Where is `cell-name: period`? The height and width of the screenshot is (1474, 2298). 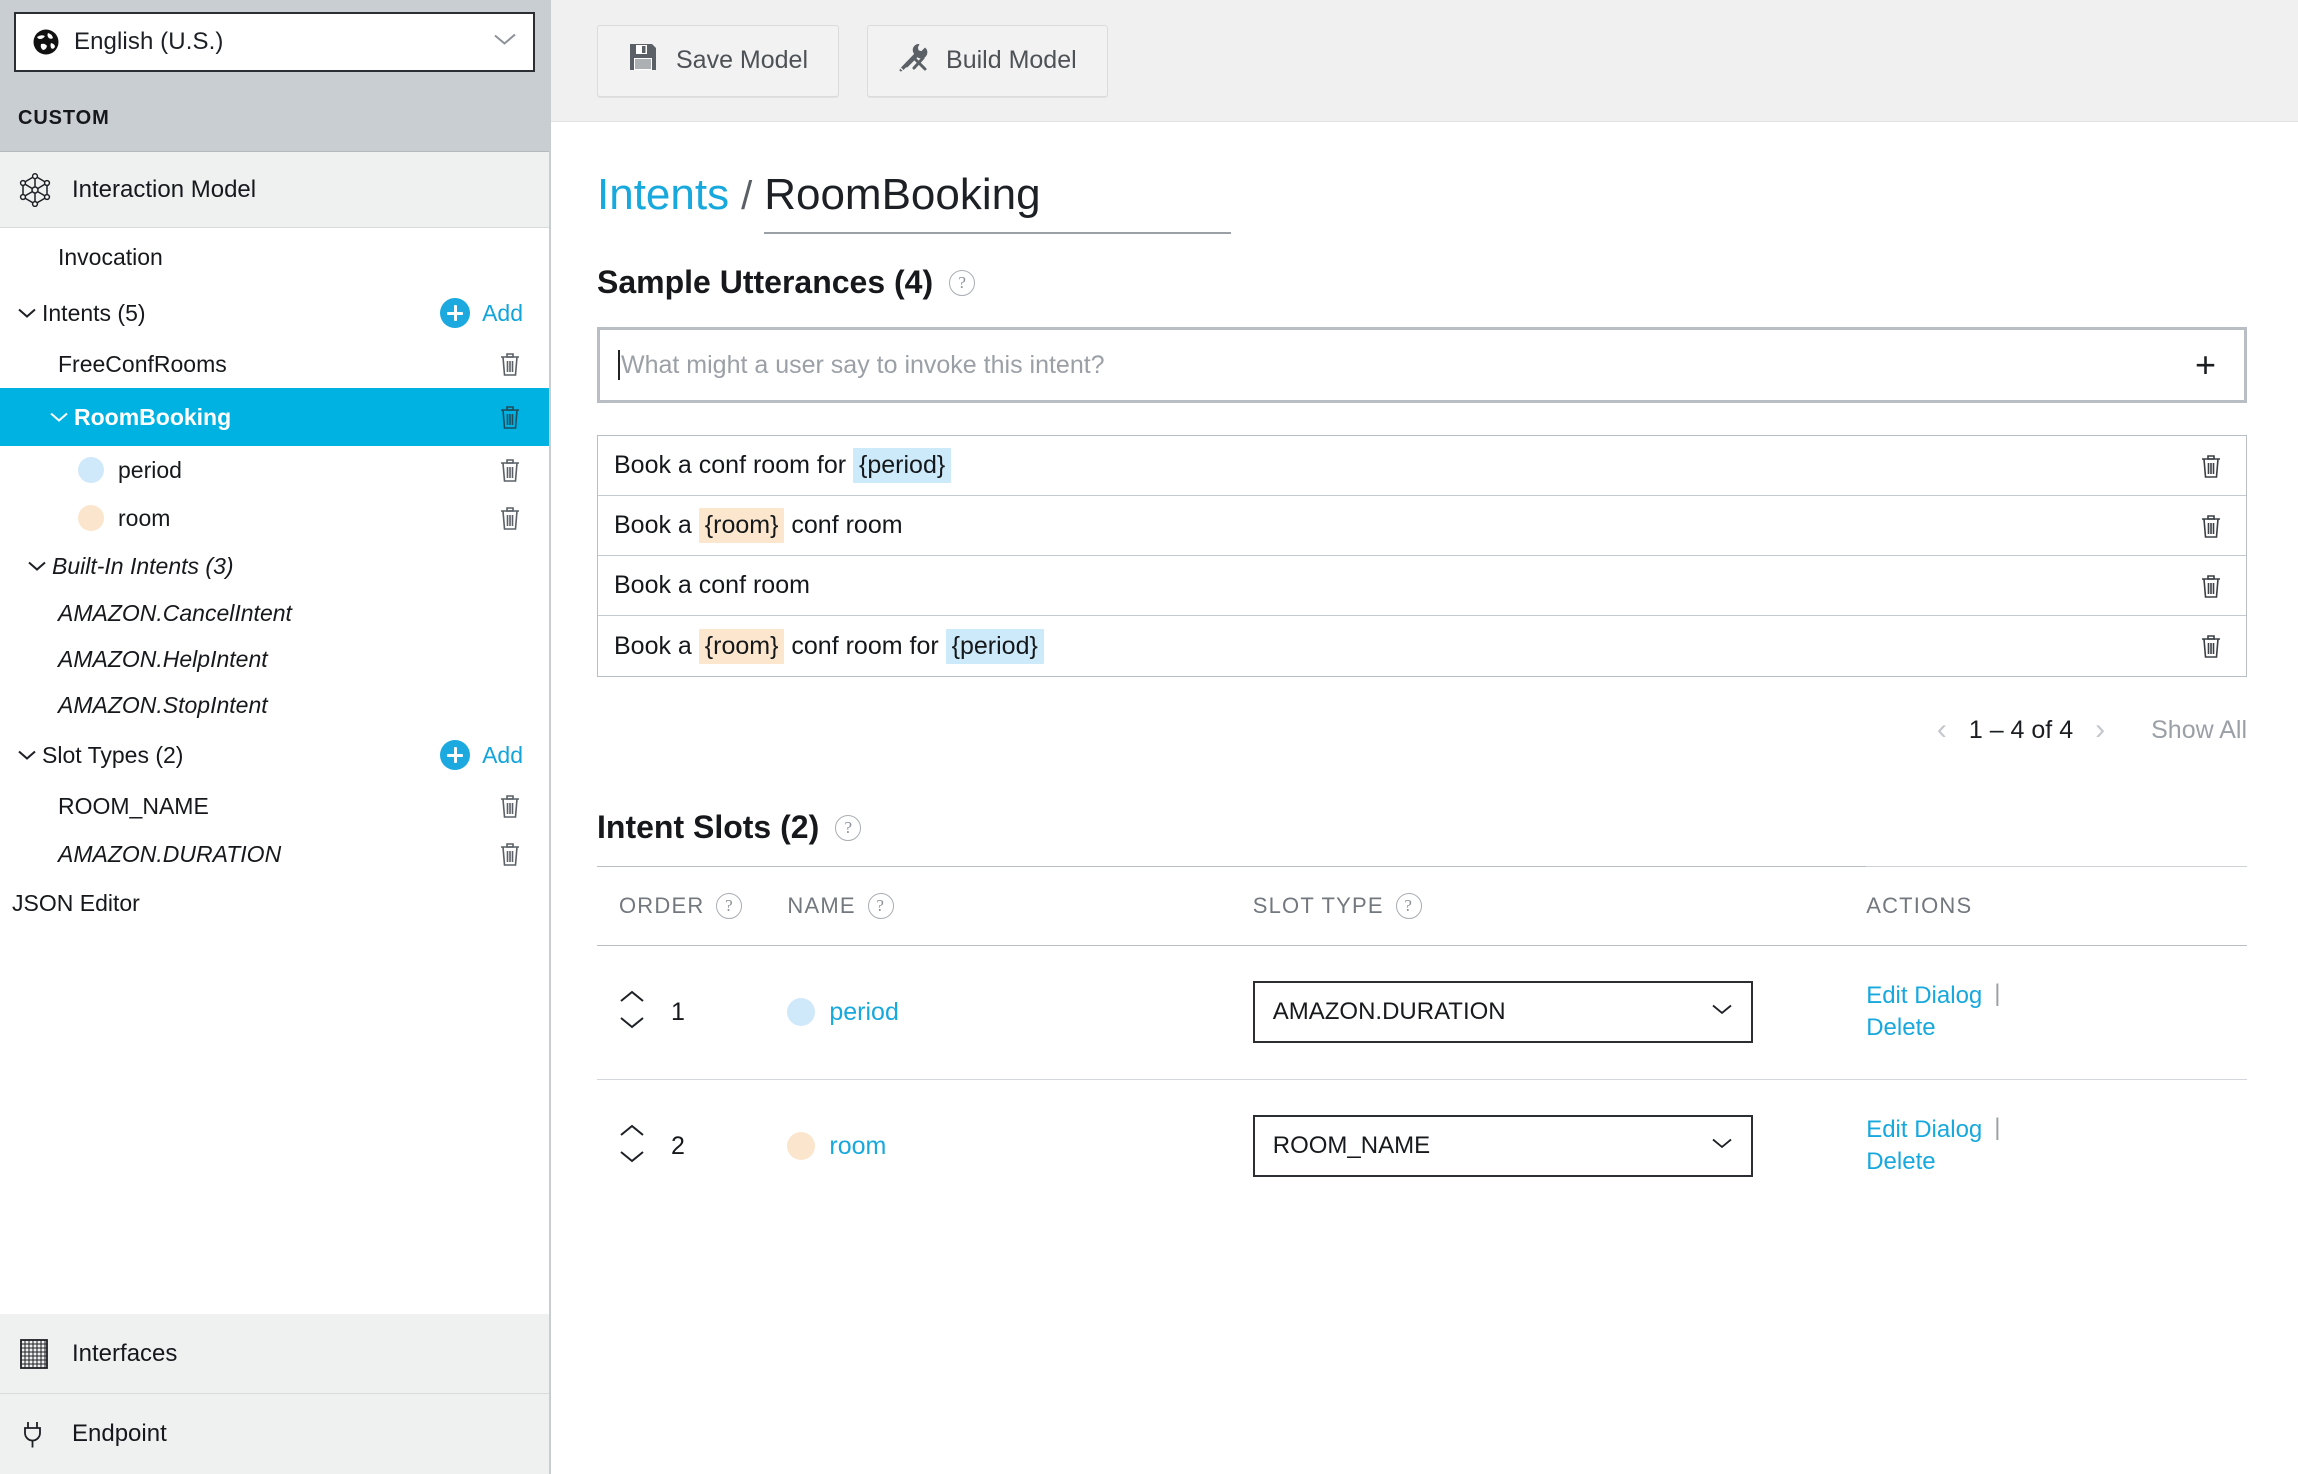 cell-name: period is located at coordinates (1020, 1012).